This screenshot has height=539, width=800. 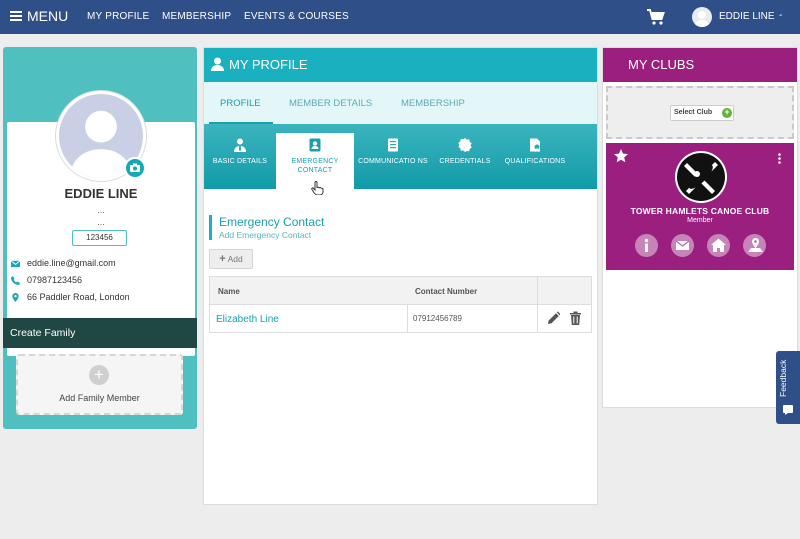 I want to click on user-tie-icon, so click(x=240, y=145).